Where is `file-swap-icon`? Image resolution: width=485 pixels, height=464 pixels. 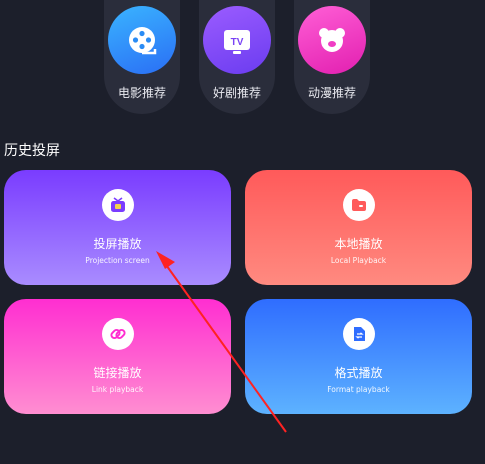
file-swap-icon is located at coordinates (358, 334).